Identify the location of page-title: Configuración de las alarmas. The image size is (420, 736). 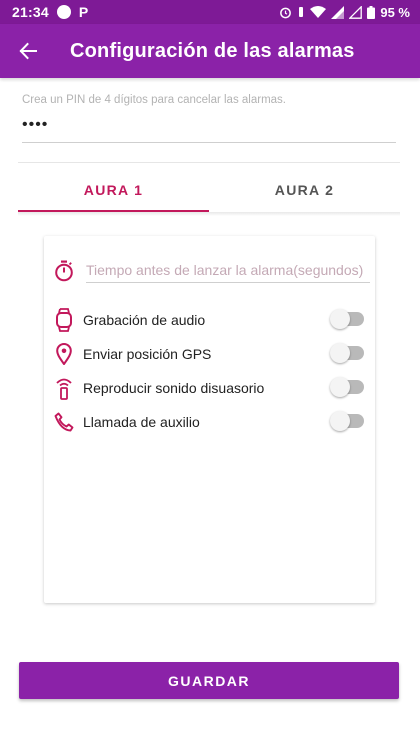
(212, 50).